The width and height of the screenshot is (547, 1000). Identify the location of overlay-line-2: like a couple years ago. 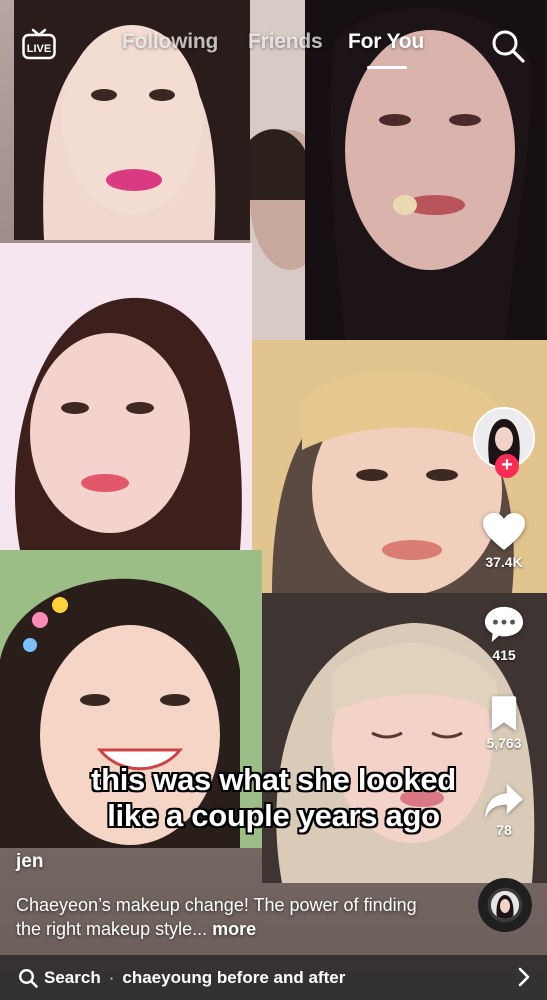
(273, 815).